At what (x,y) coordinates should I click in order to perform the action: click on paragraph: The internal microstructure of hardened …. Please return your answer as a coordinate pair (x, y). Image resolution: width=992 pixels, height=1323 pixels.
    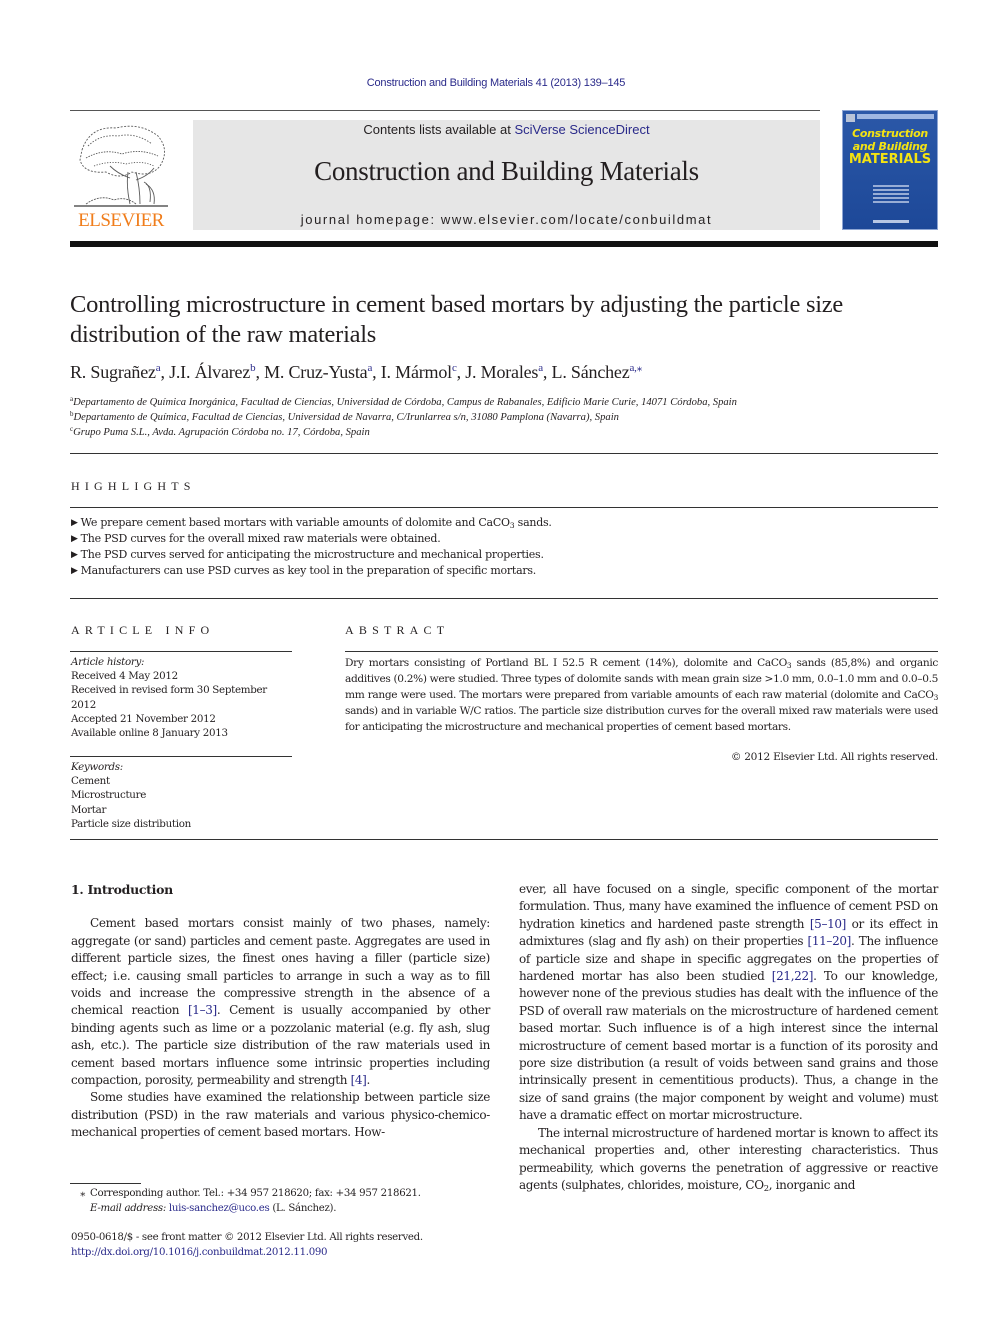
    Looking at the image, I should click on (728, 1160).